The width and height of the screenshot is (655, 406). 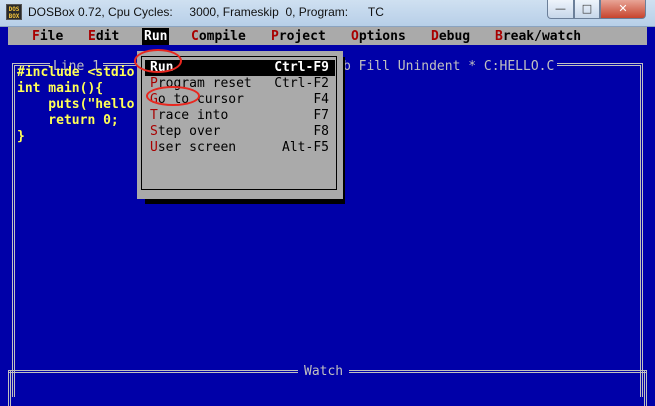 I want to click on menu-project: Project, so click(x=298, y=36).